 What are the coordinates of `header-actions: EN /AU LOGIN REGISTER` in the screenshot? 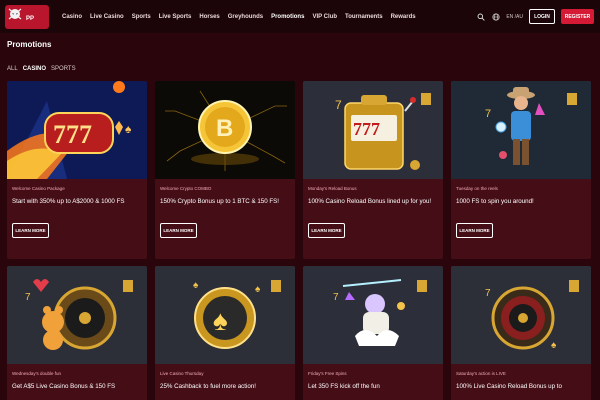 It's located at (535, 16).